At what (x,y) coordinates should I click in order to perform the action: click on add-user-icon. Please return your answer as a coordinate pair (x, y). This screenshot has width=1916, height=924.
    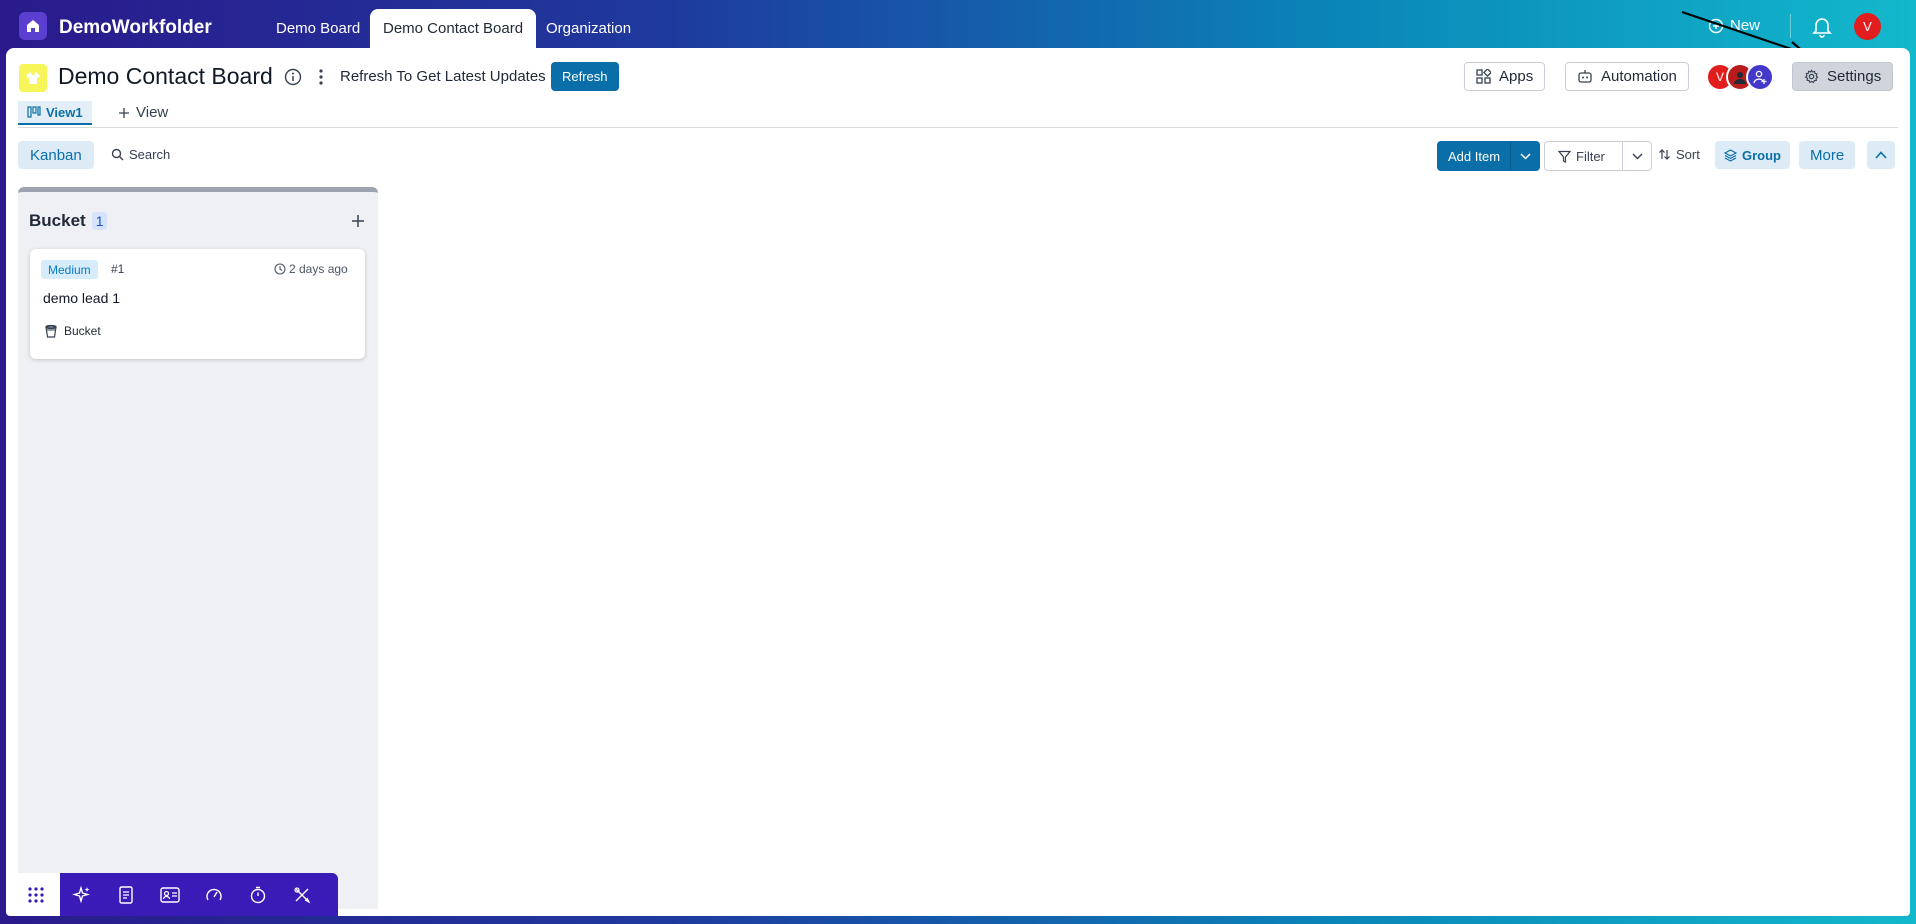
    Looking at the image, I should click on (1760, 77).